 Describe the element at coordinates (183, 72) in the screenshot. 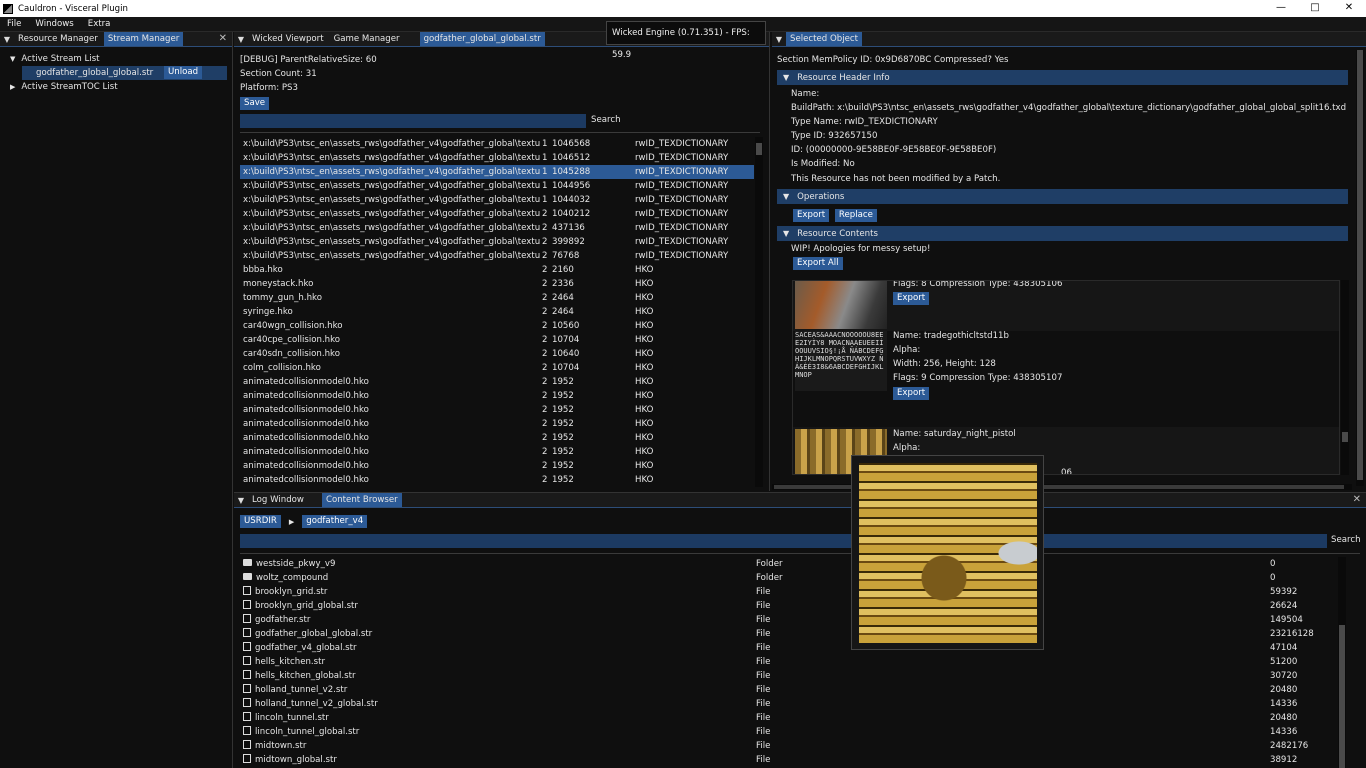

I see `unload-button: Unload` at that location.